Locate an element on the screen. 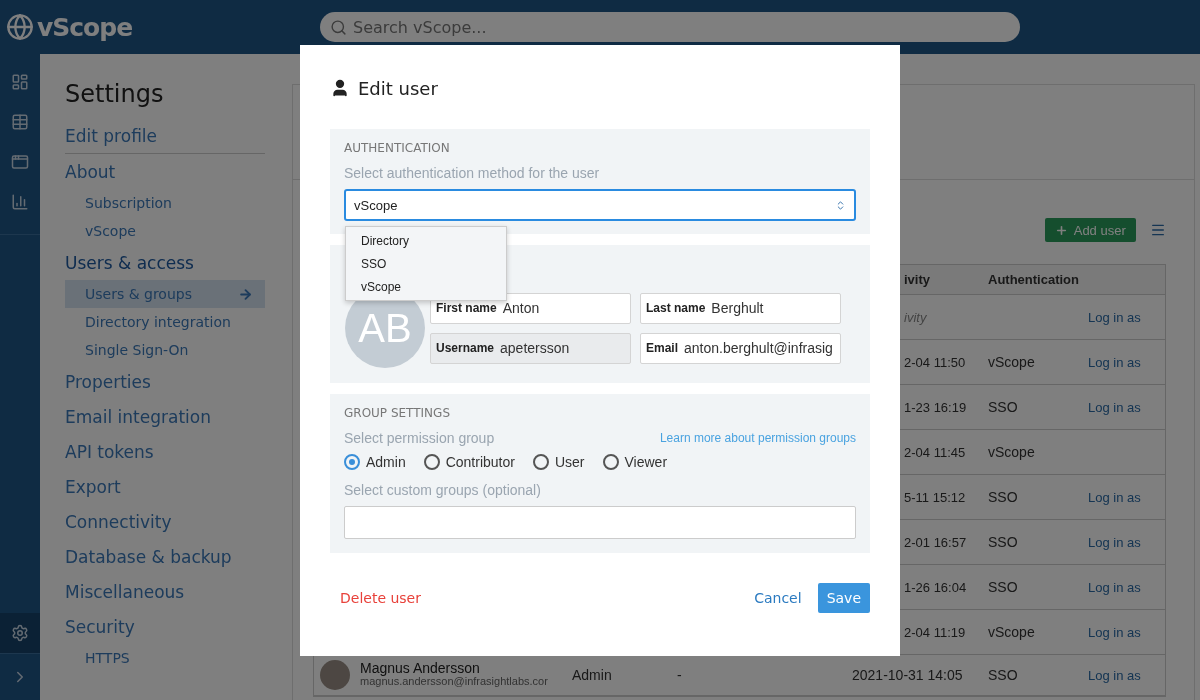  nav-subitem: HTTPS is located at coordinates (165, 658).